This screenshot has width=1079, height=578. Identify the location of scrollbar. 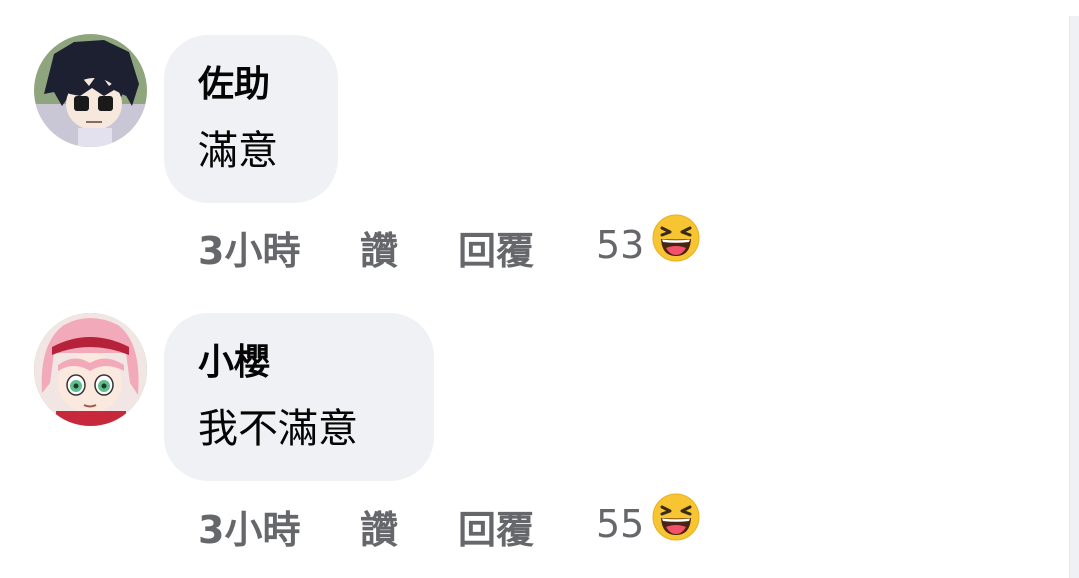
(1074, 297).